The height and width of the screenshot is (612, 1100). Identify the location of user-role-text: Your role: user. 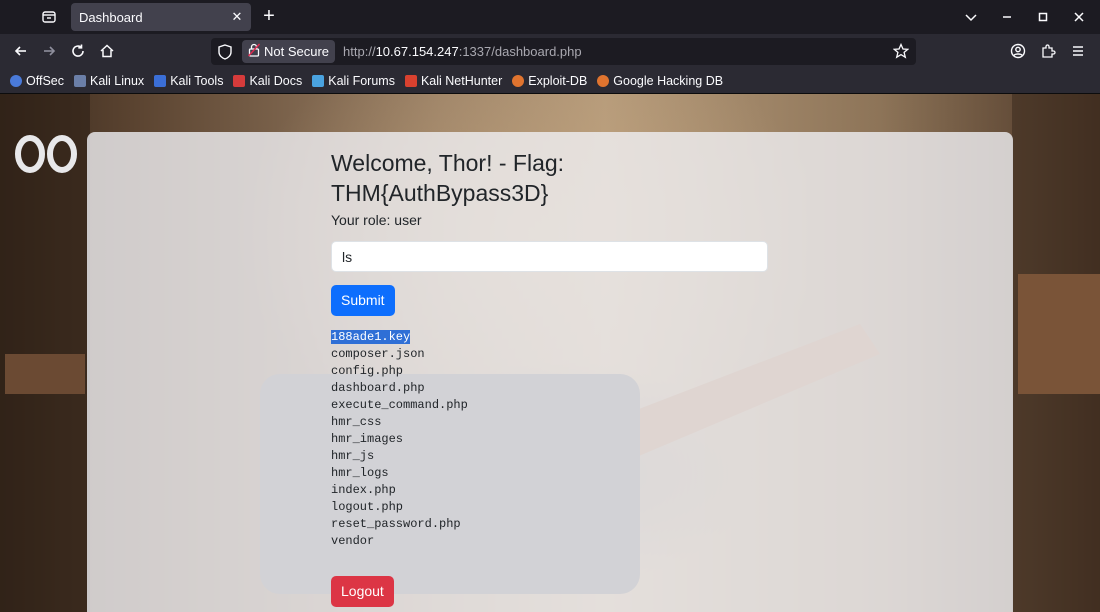
(376, 220).